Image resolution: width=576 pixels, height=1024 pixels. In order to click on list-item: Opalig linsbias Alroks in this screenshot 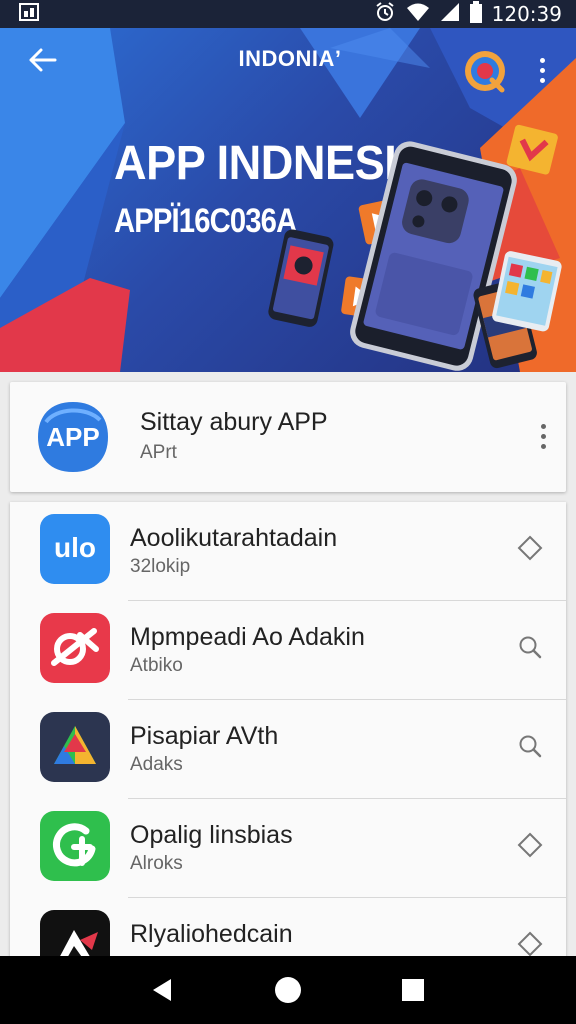, I will do `click(288, 848)`.